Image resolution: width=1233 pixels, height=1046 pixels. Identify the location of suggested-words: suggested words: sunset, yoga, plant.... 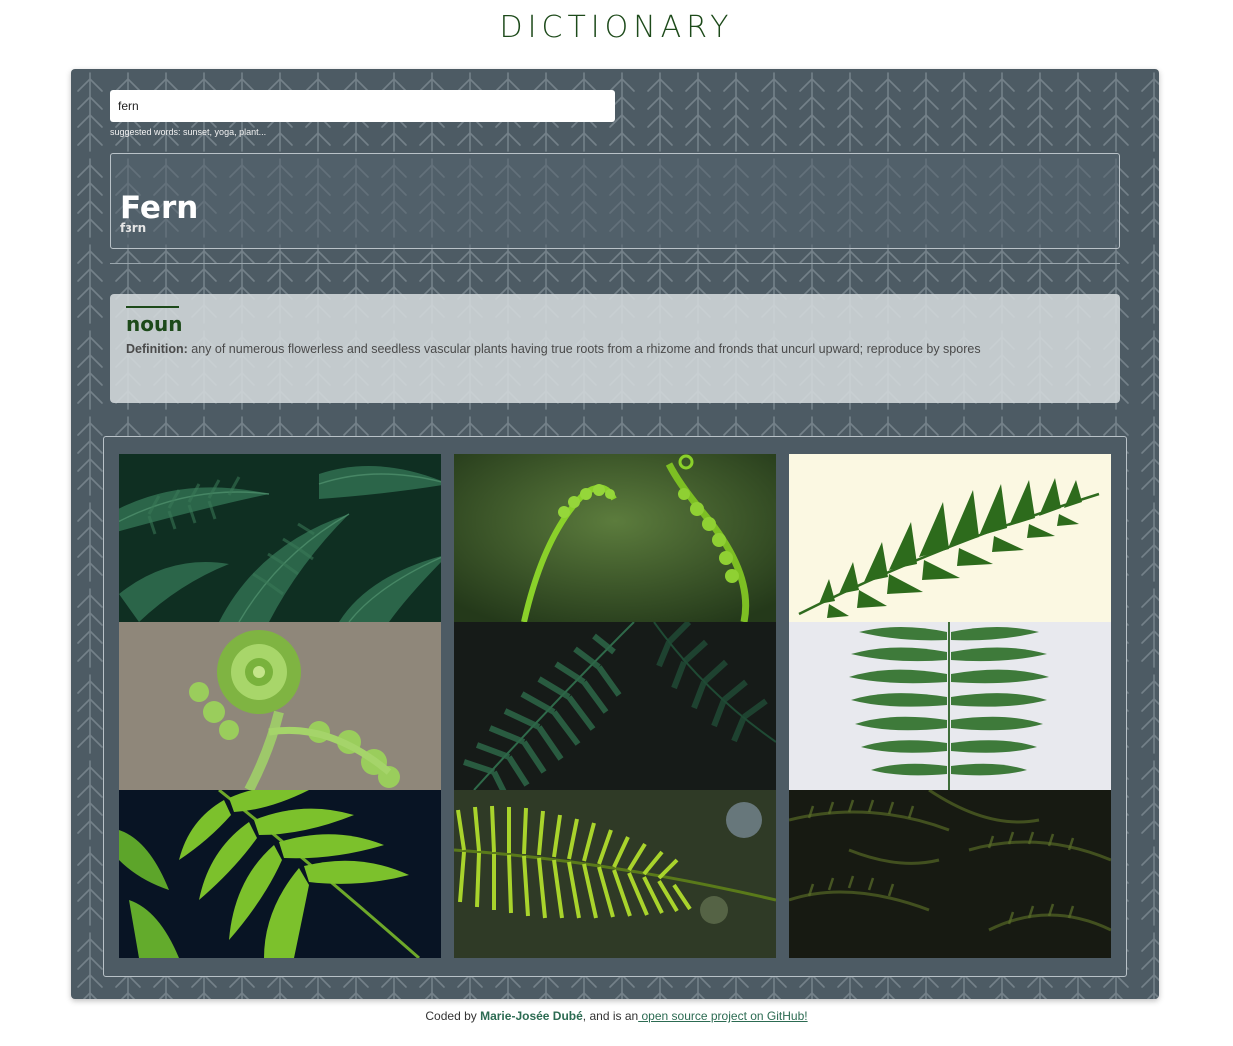
(188, 132).